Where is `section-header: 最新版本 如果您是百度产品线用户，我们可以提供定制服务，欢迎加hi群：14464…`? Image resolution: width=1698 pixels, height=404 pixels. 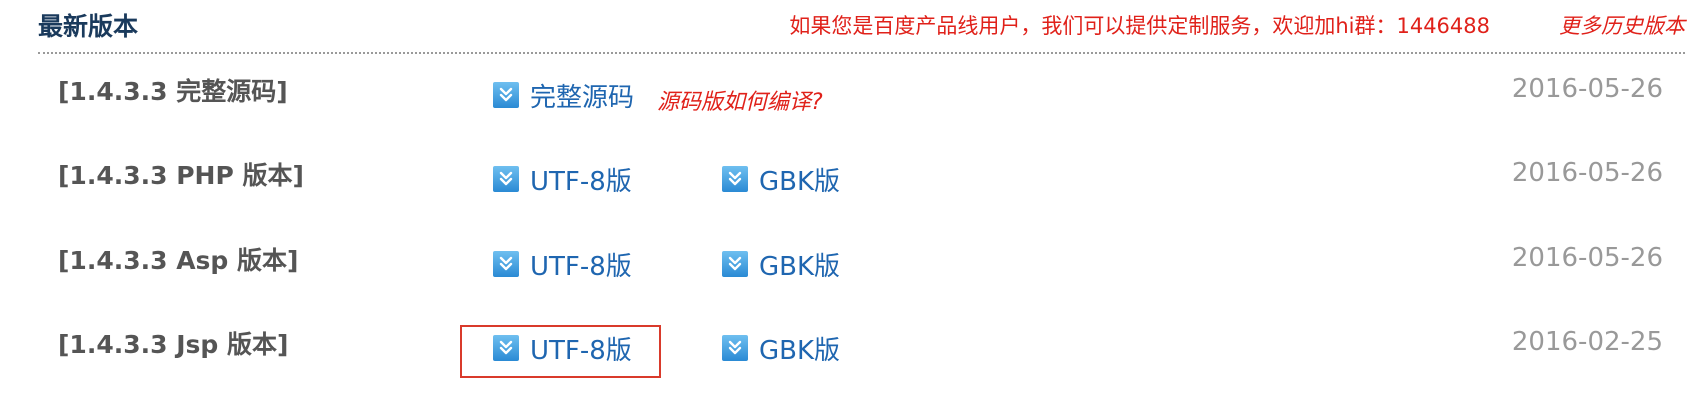
section-header: 最新版本 如果您是百度产品线用户，我们可以提供定制服务，欢迎加hi群：14464… is located at coordinates (861, 27).